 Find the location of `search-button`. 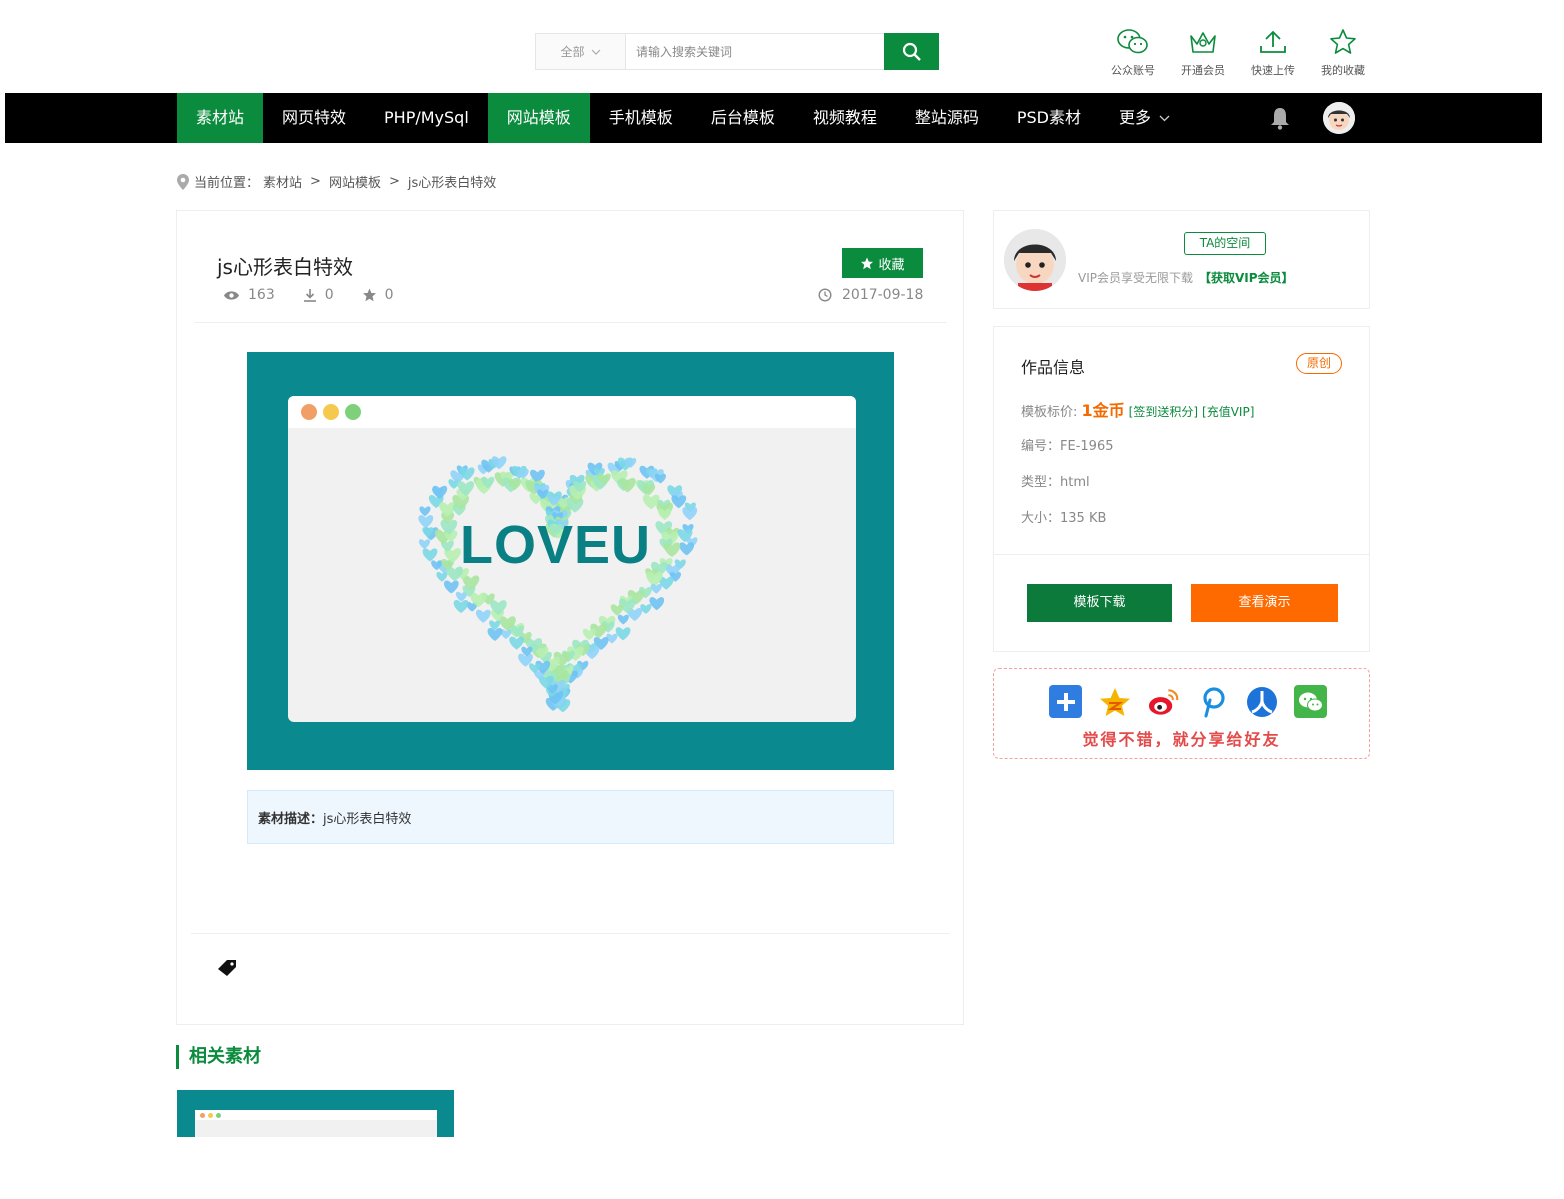

search-button is located at coordinates (911, 51).